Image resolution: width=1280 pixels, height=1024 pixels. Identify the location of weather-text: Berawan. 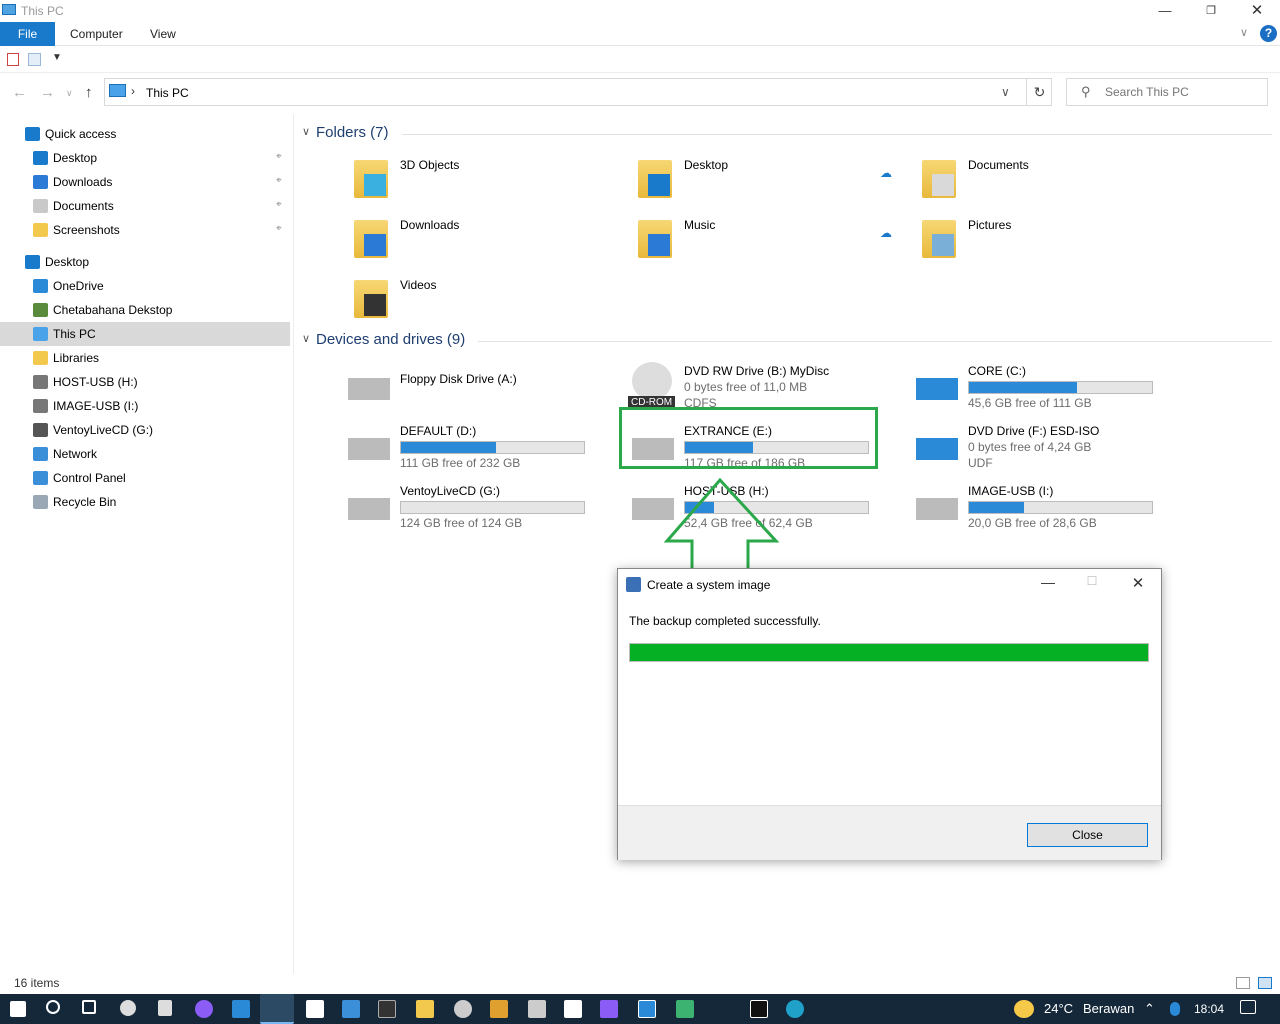
(1108, 1008).